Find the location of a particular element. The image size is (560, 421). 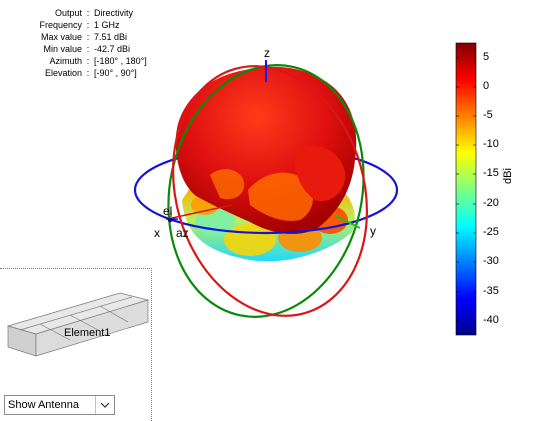

colorbar-tick: -40 is located at coordinates (491, 320).